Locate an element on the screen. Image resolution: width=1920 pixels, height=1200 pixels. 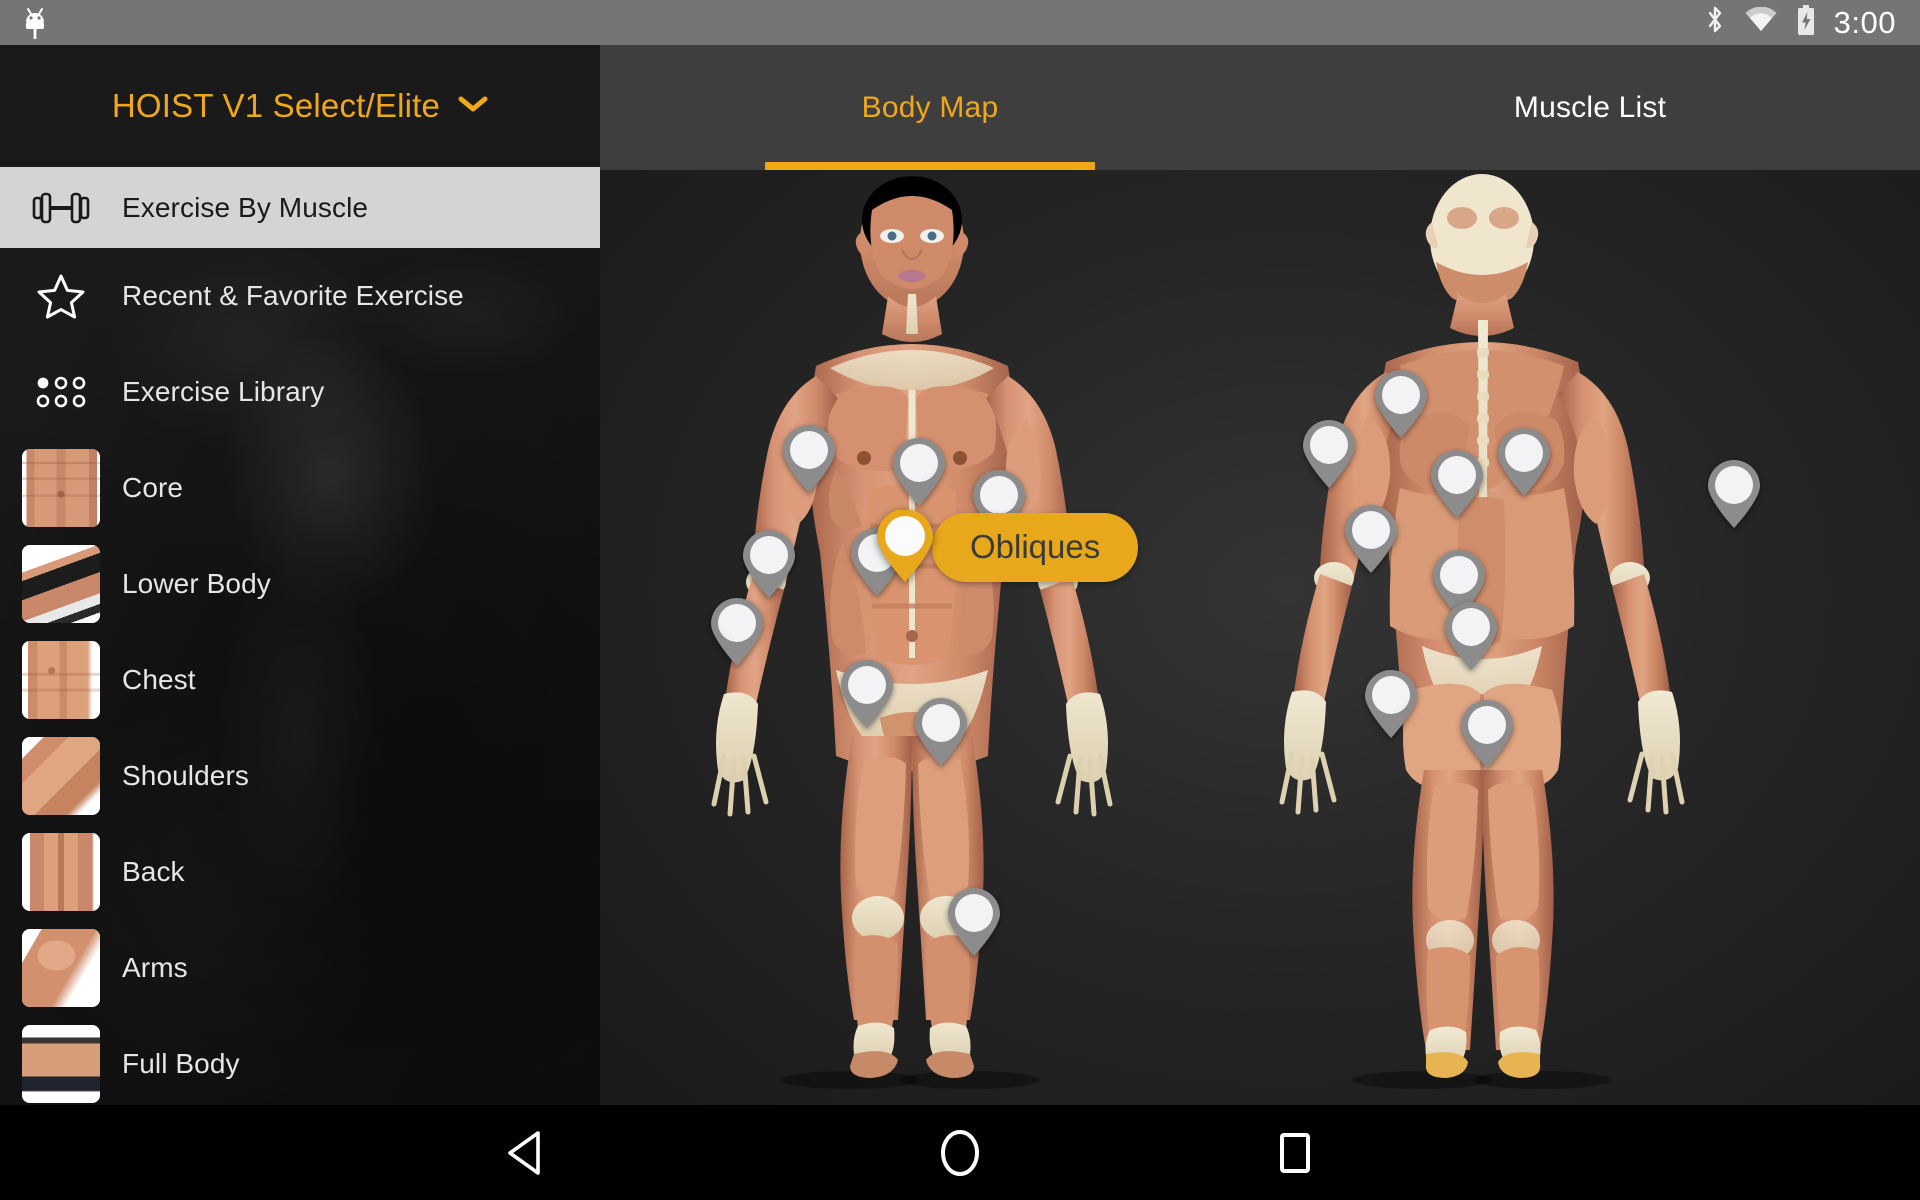
chest-thumbnail is located at coordinates (61, 680).